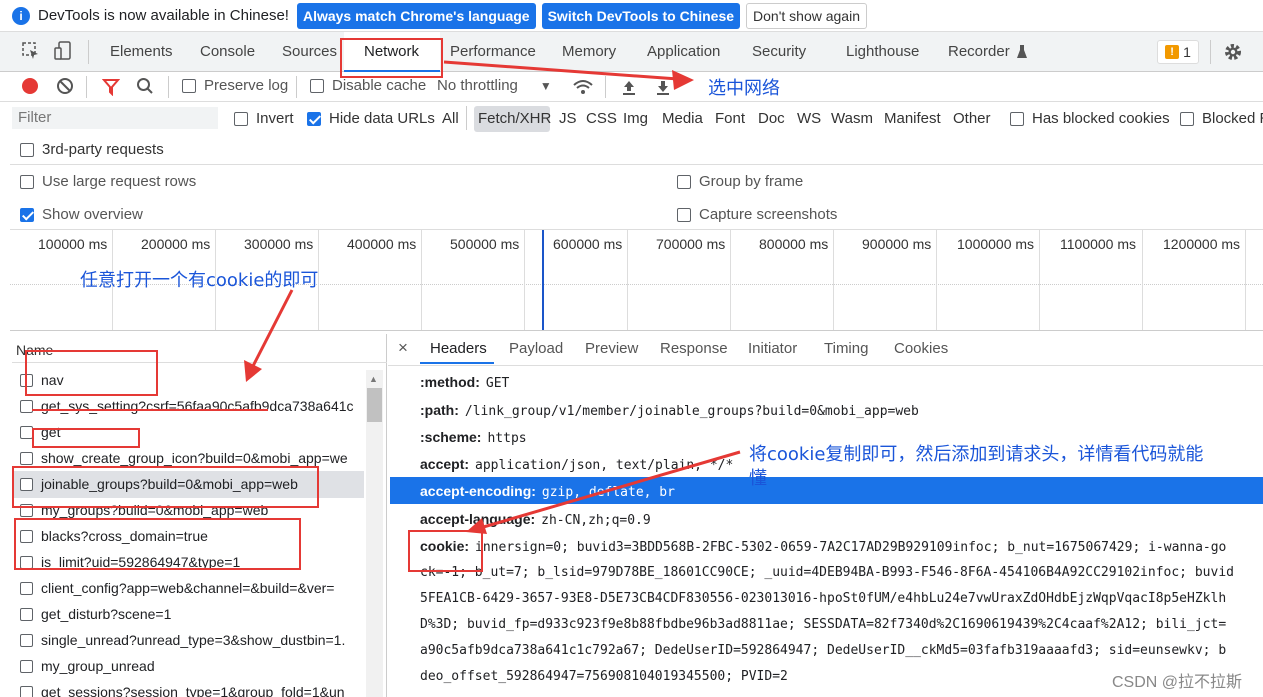  What do you see at coordinates (744, 88) in the screenshot?
I see `annotation-select-network: 选中网络` at bounding box center [744, 88].